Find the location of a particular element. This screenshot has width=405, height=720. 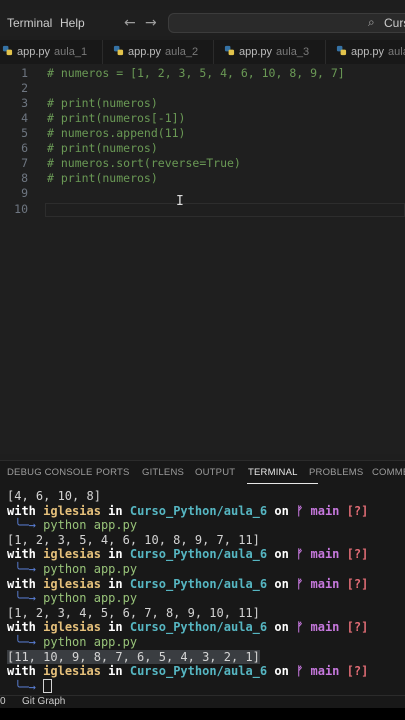

tab-terminal: TERMINAL is located at coordinates (273, 472).